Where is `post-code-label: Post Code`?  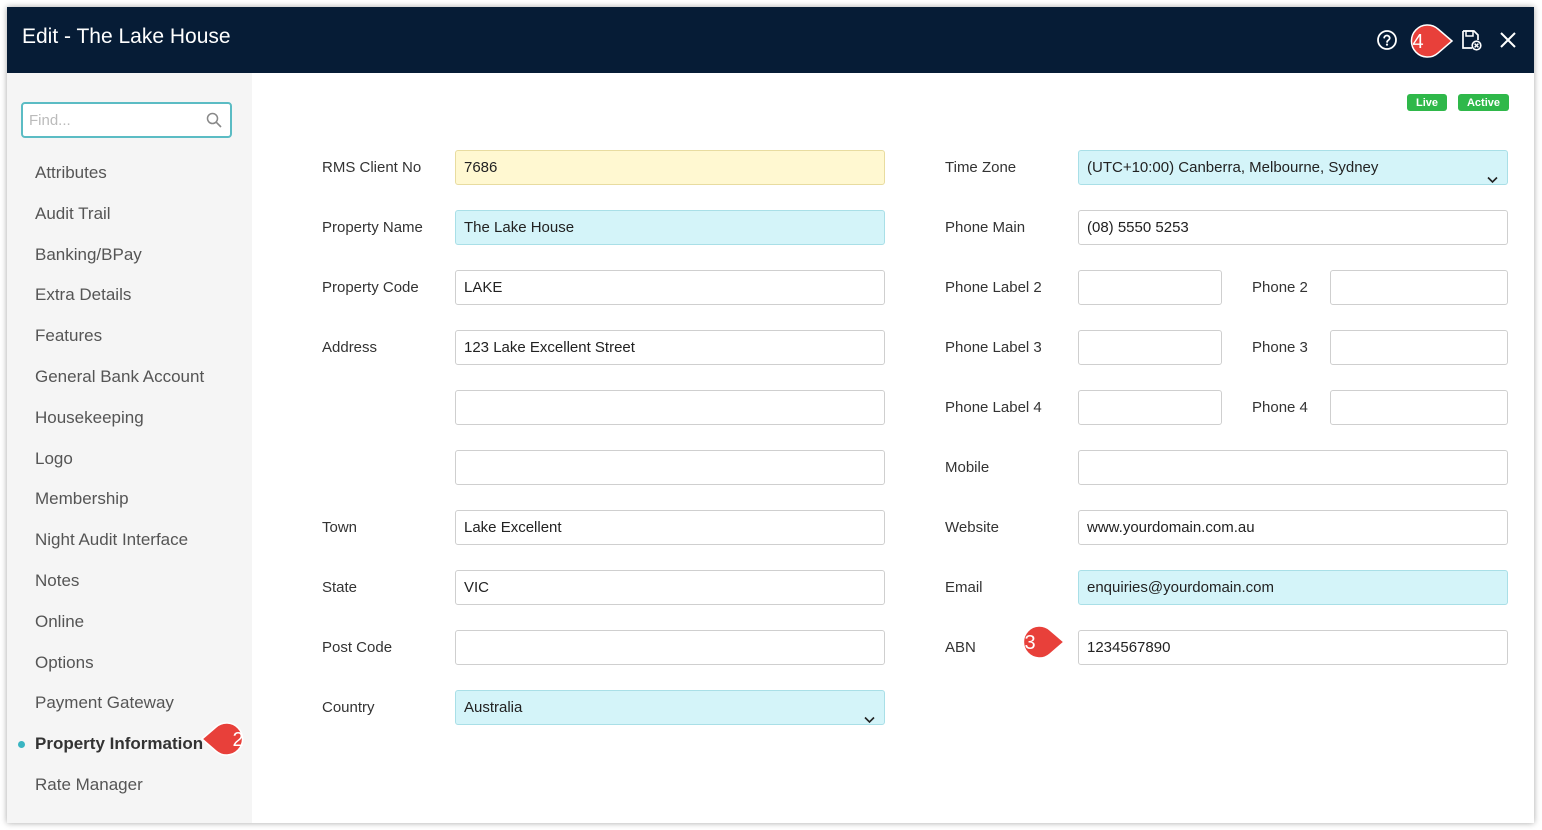
post-code-label: Post Code is located at coordinates (357, 647).